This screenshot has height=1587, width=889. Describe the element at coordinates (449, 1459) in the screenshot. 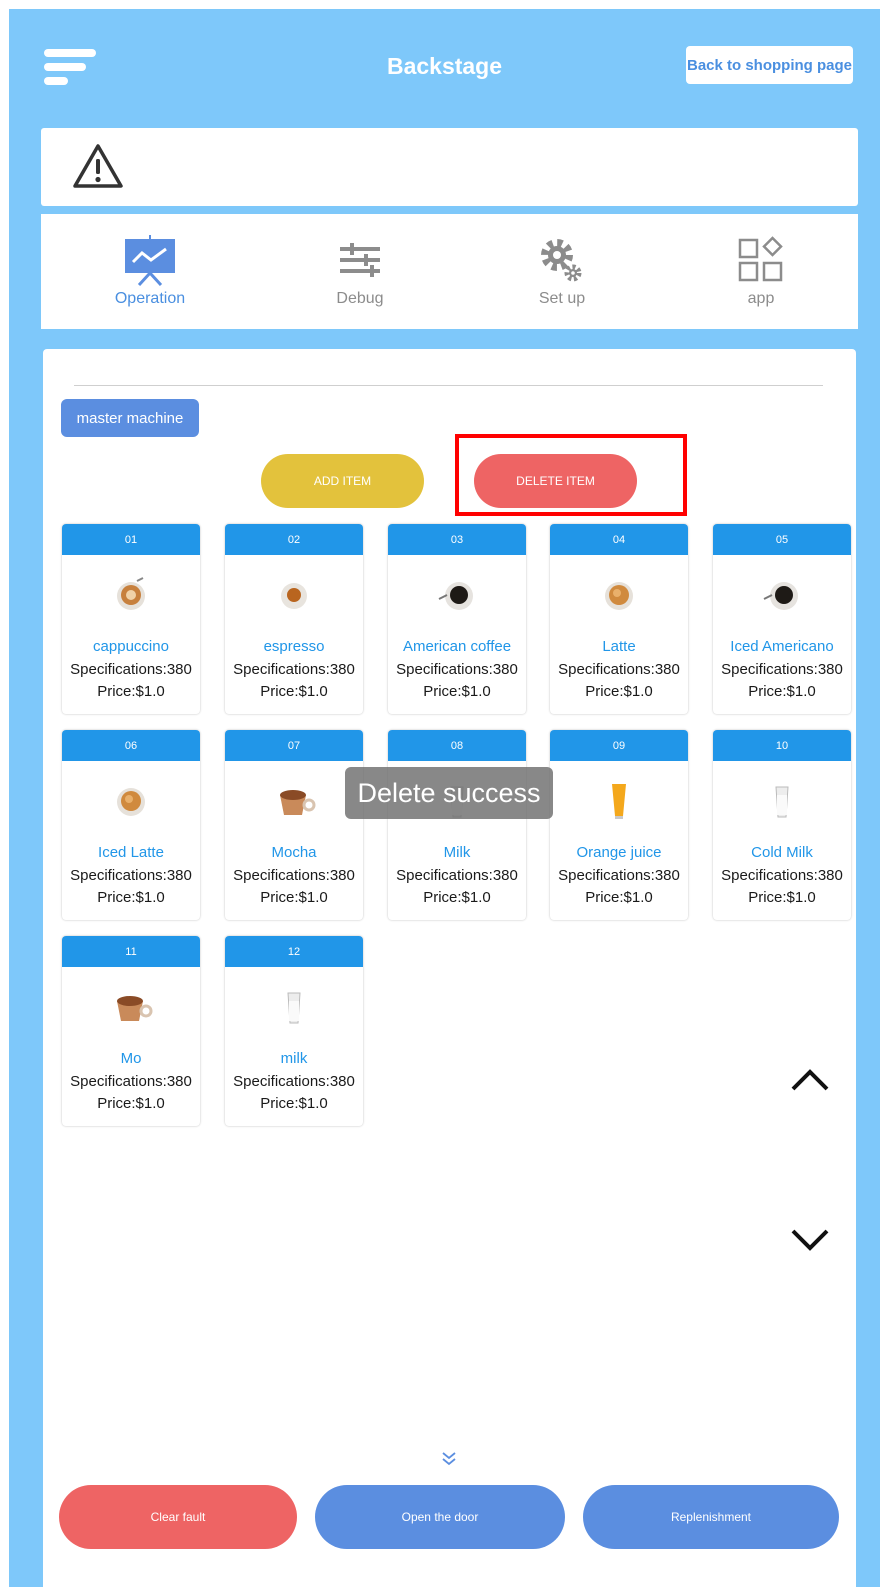

I see `double-chevron-down-icon` at that location.